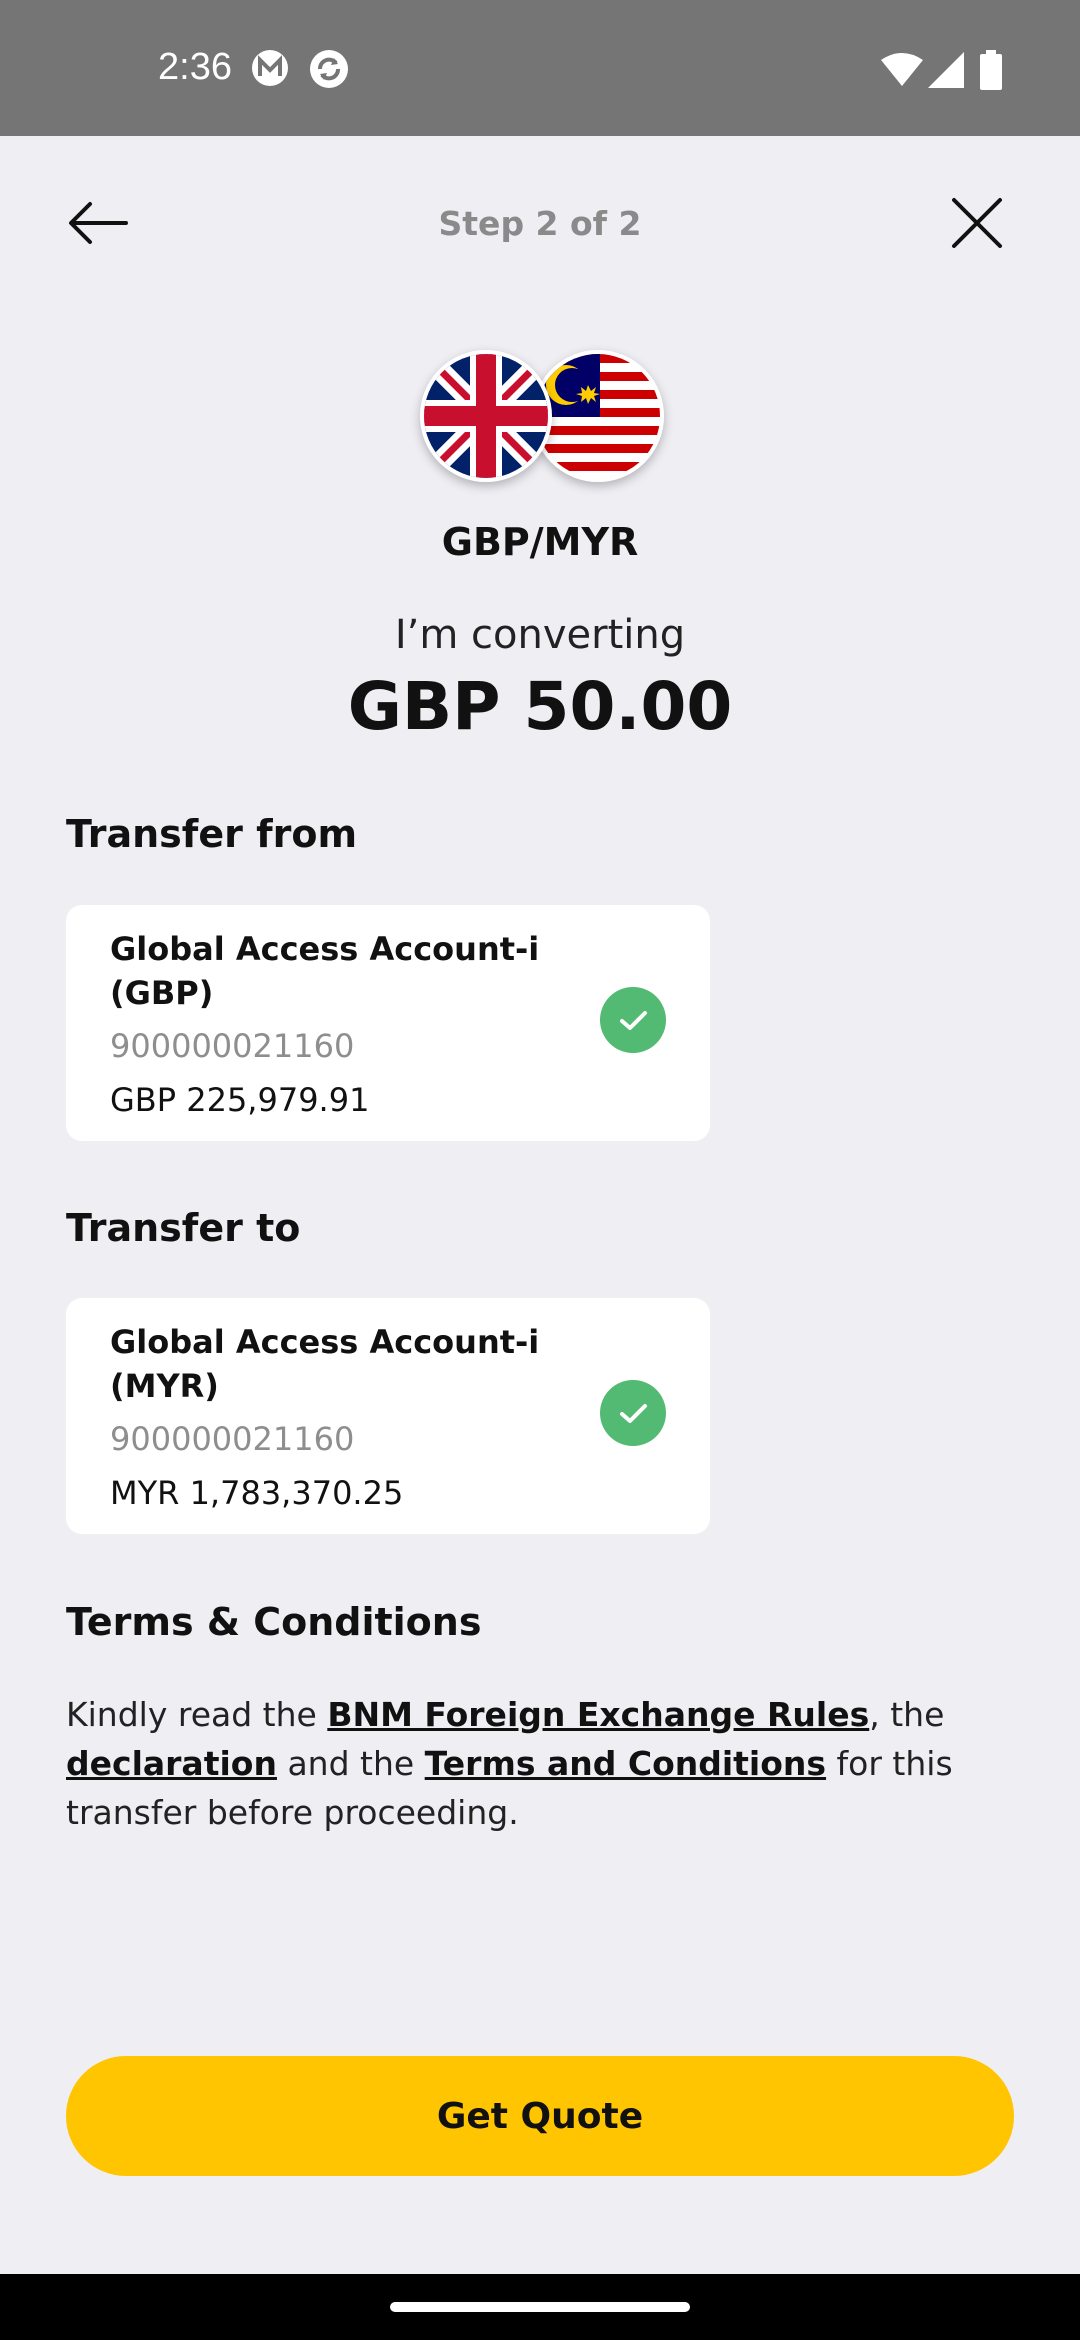 This screenshot has height=2340, width=1080. What do you see at coordinates (625, 1763) in the screenshot?
I see `terms-and-conditions-link: Terms and Conditions` at bounding box center [625, 1763].